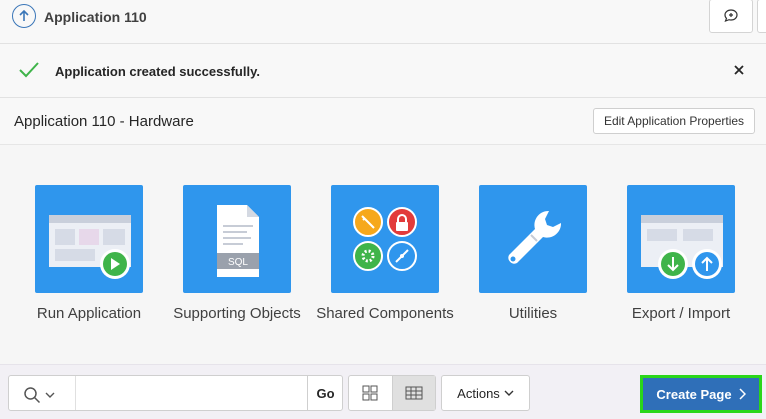  I want to click on tile-label: Supporting Objects, so click(237, 313).